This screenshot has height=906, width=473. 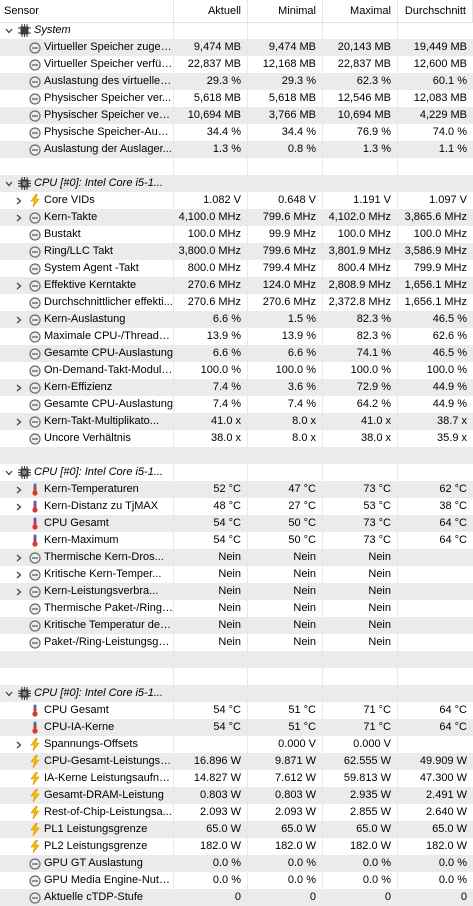 I want to click on value-maximum: 62.3 %, so click(x=360, y=81).